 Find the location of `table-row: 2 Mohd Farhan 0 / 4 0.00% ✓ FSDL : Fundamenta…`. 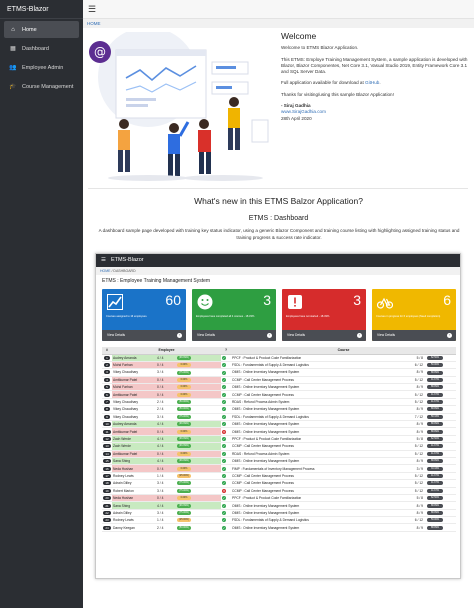

table-row: 2 Mohd Farhan 0 / 4 0.00% ✓ FSDL : Fundamenta… is located at coordinates (279, 365).